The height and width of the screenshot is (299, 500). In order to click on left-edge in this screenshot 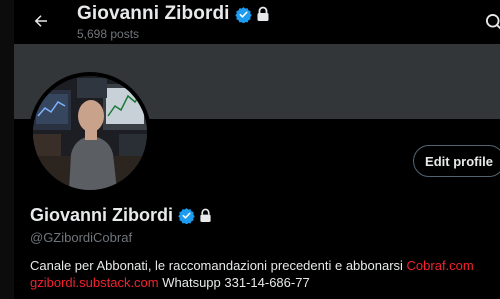, I will do `click(7, 149)`.